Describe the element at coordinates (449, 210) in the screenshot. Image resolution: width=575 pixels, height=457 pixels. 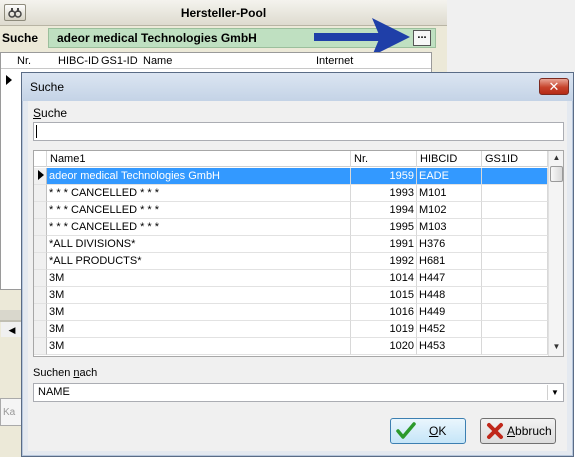
I see `cell-hibcid: M102` at that location.